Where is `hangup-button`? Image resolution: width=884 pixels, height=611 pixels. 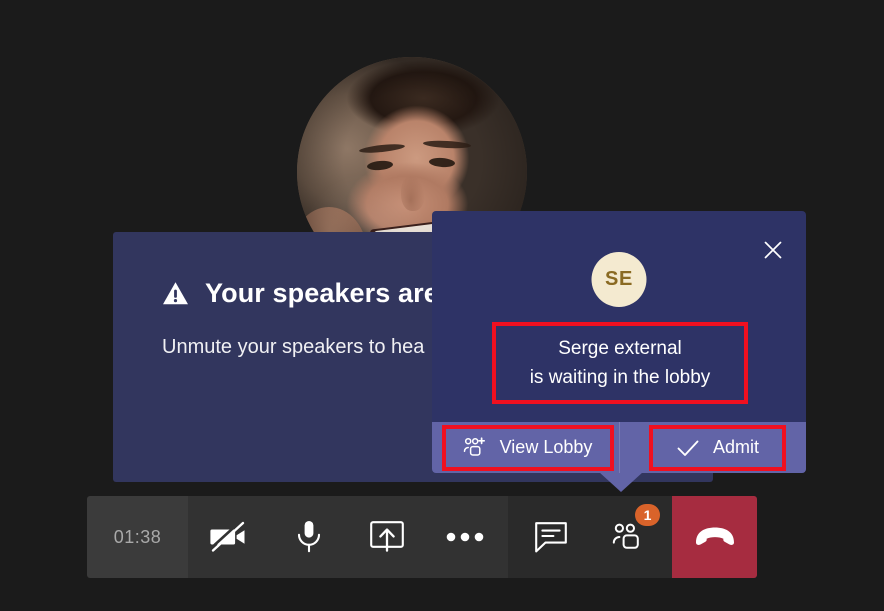
hangup-button is located at coordinates (714, 537).